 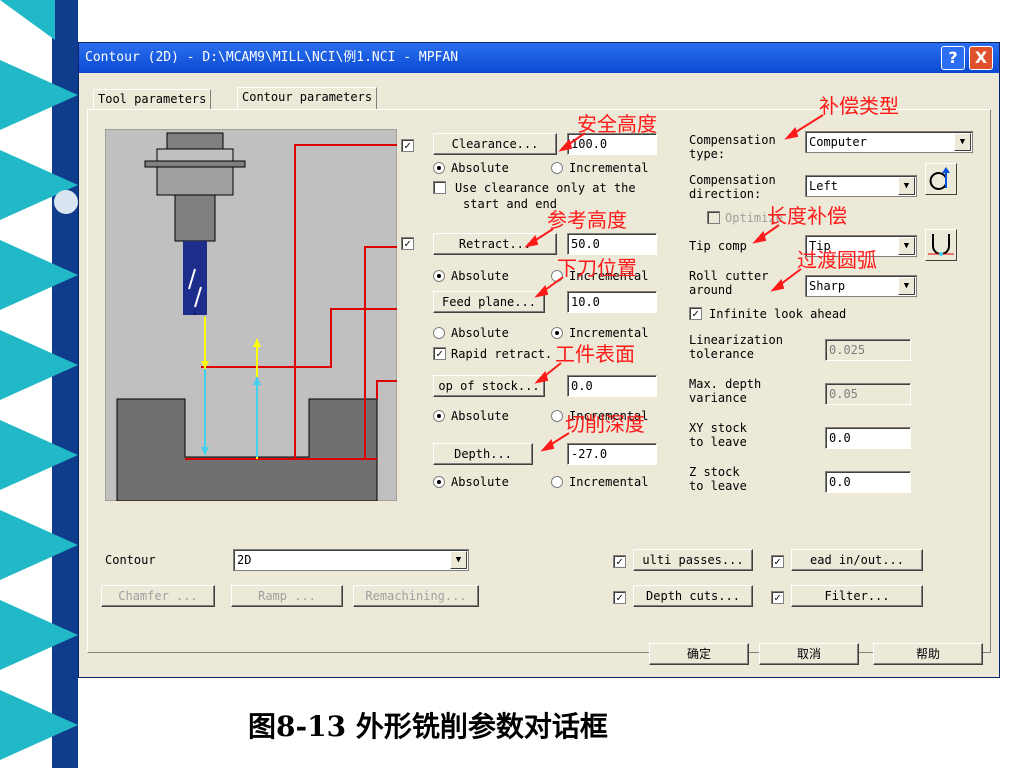 What do you see at coordinates (428, 726) in the screenshot?
I see `figure-caption: 图8-13 外形铣削参数对话框` at bounding box center [428, 726].